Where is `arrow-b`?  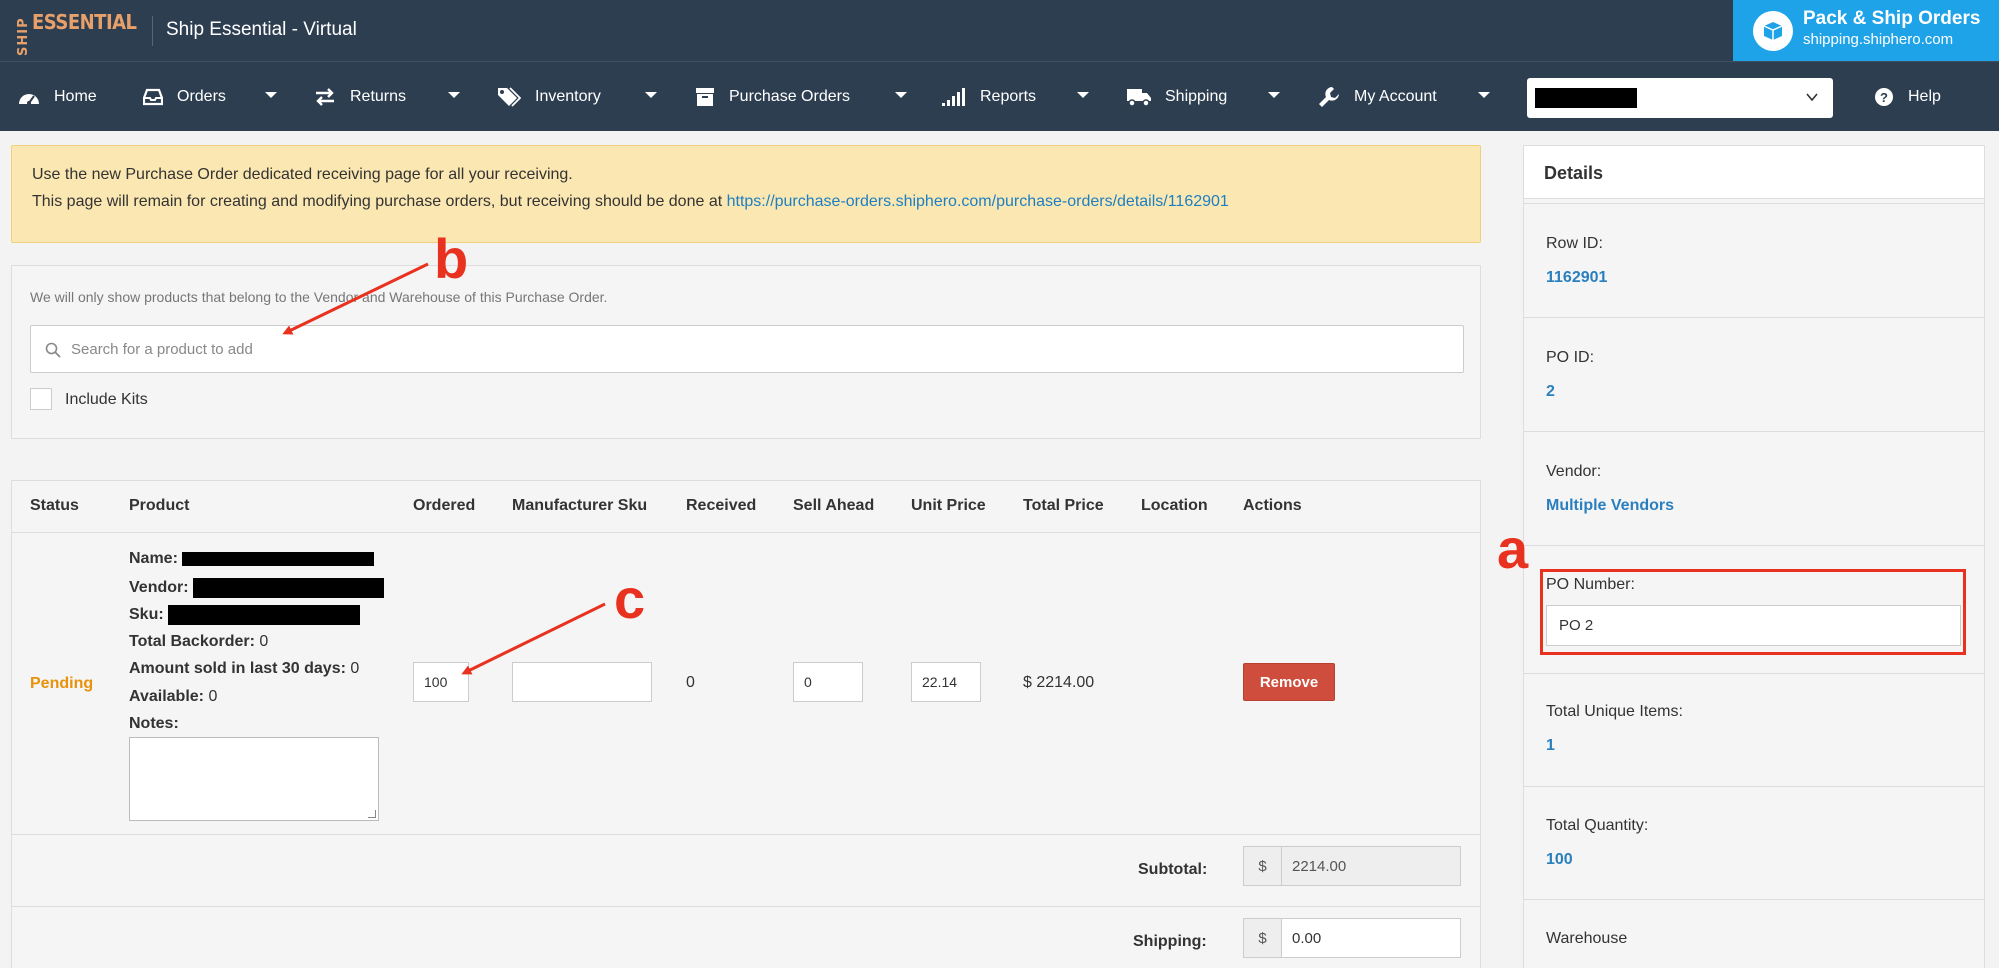
arrow-b is located at coordinates (355, 298).